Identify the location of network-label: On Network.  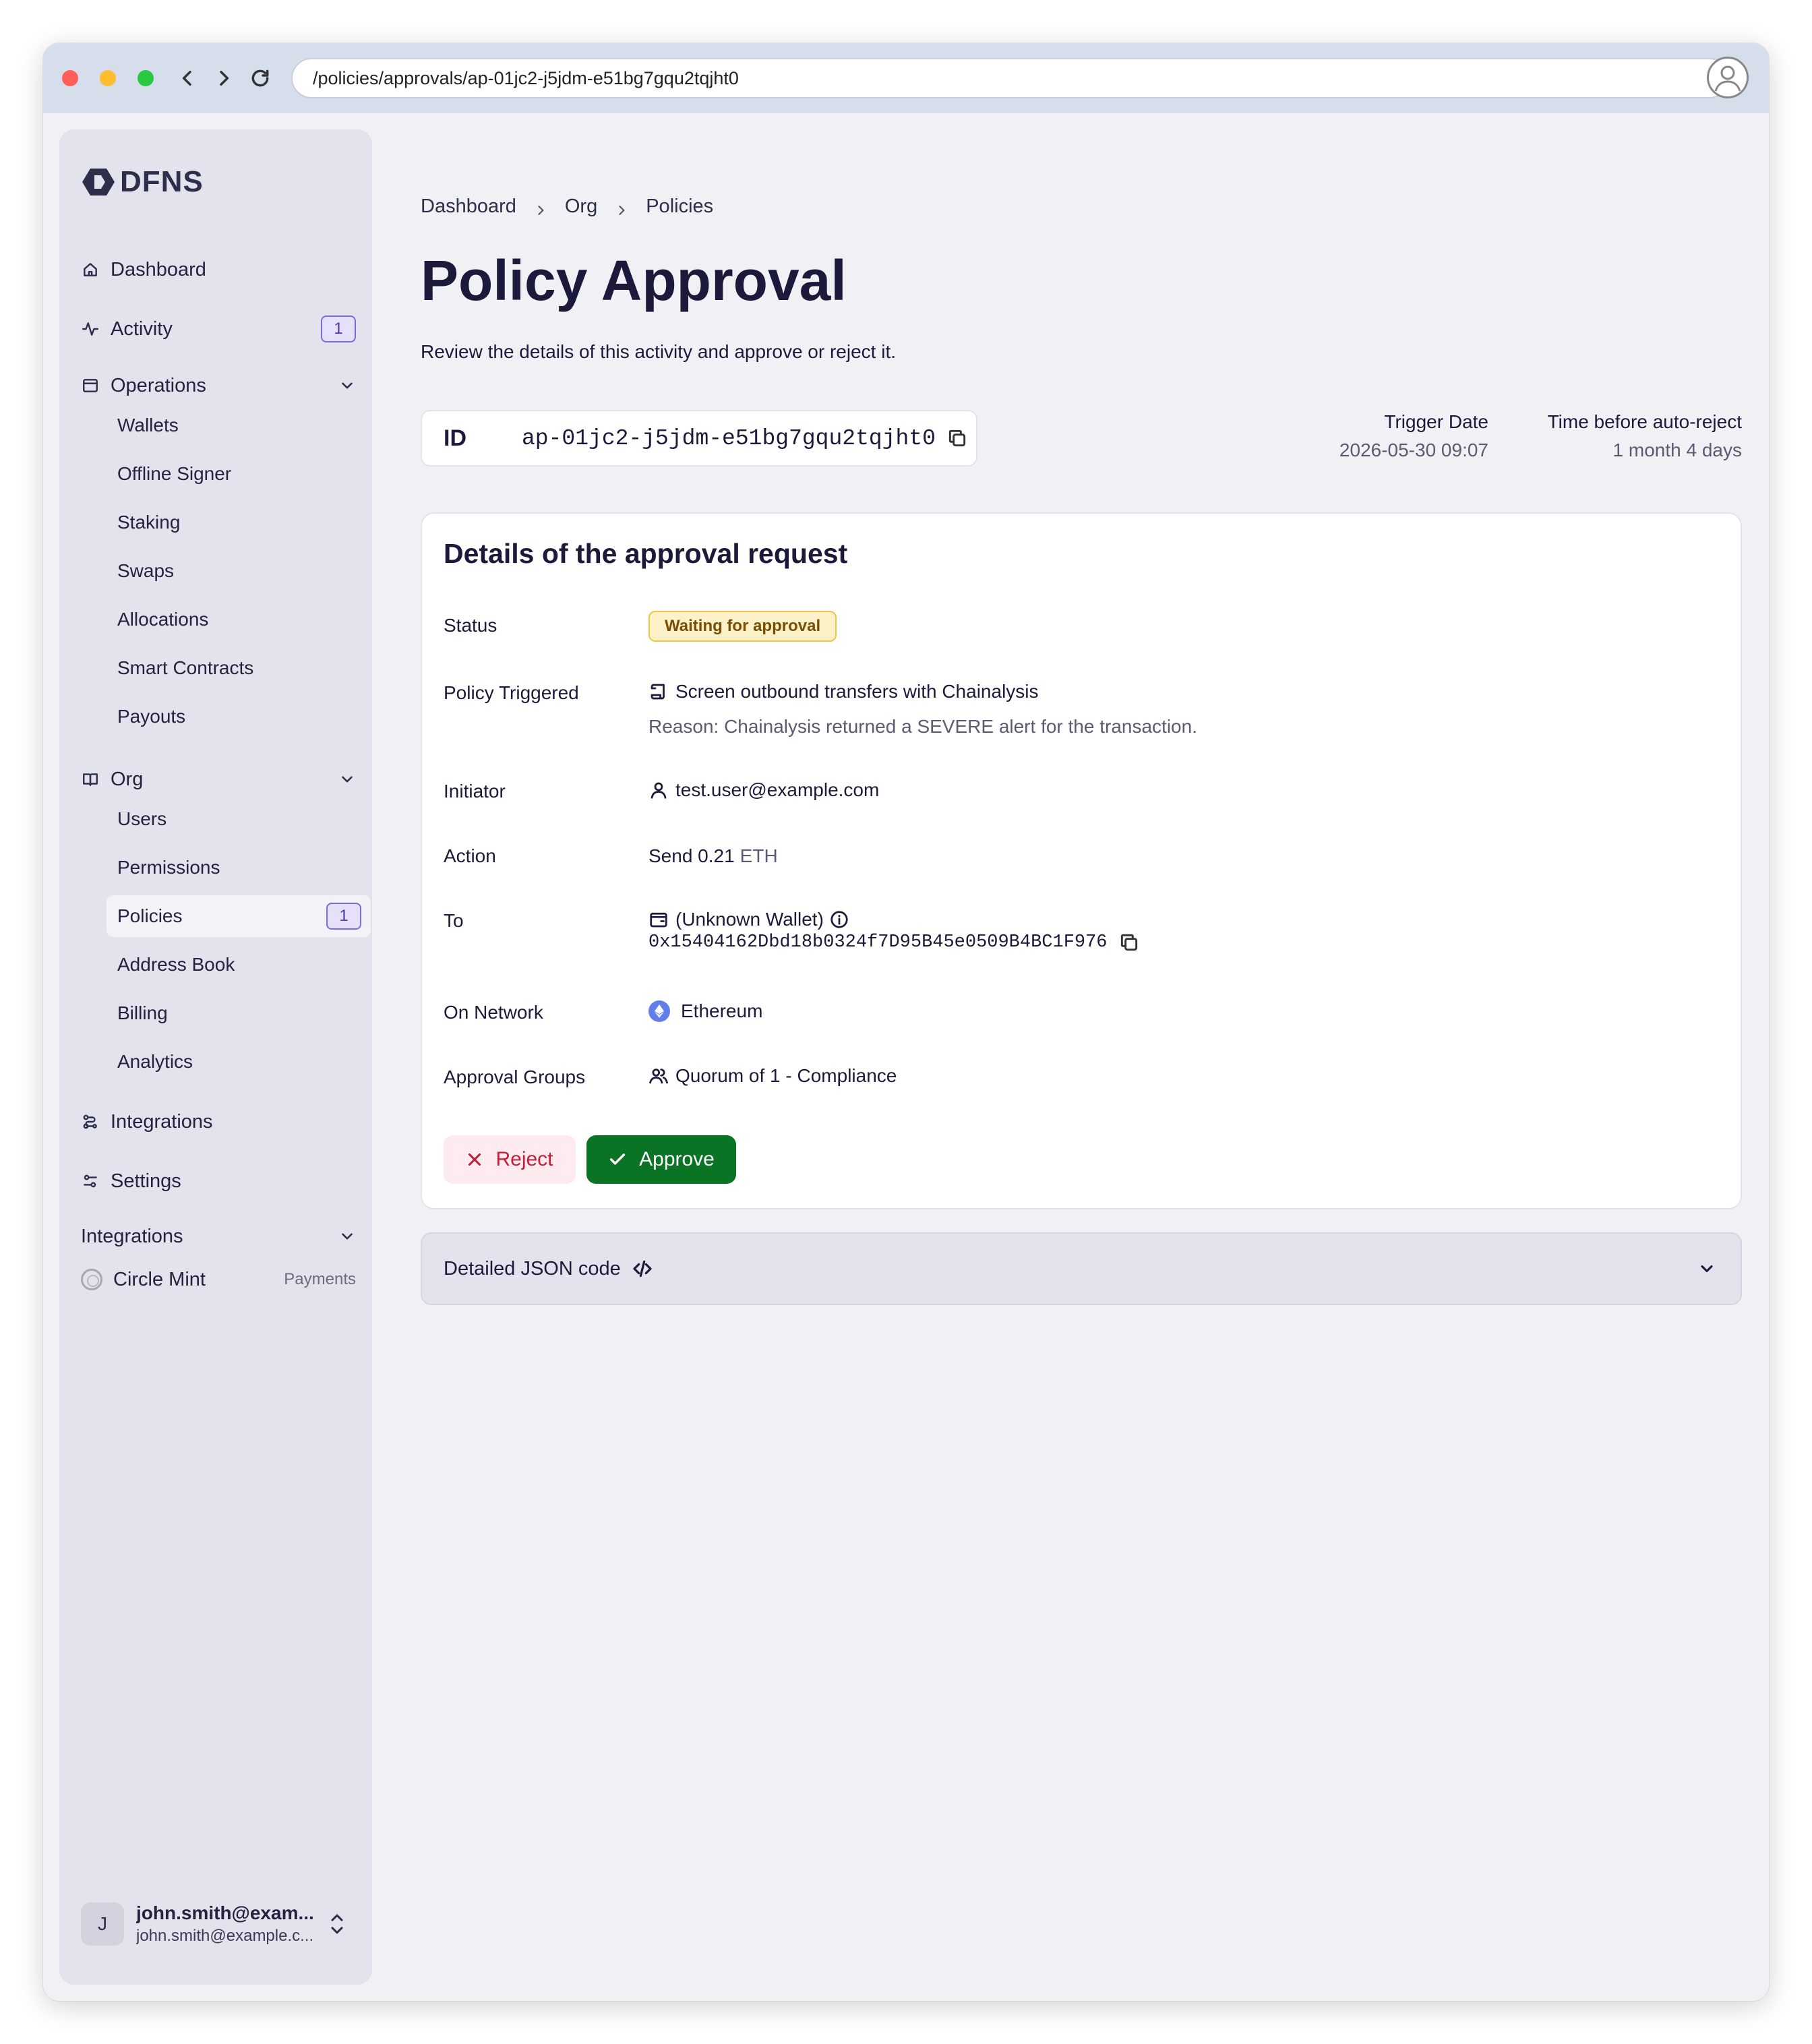
(494, 1012).